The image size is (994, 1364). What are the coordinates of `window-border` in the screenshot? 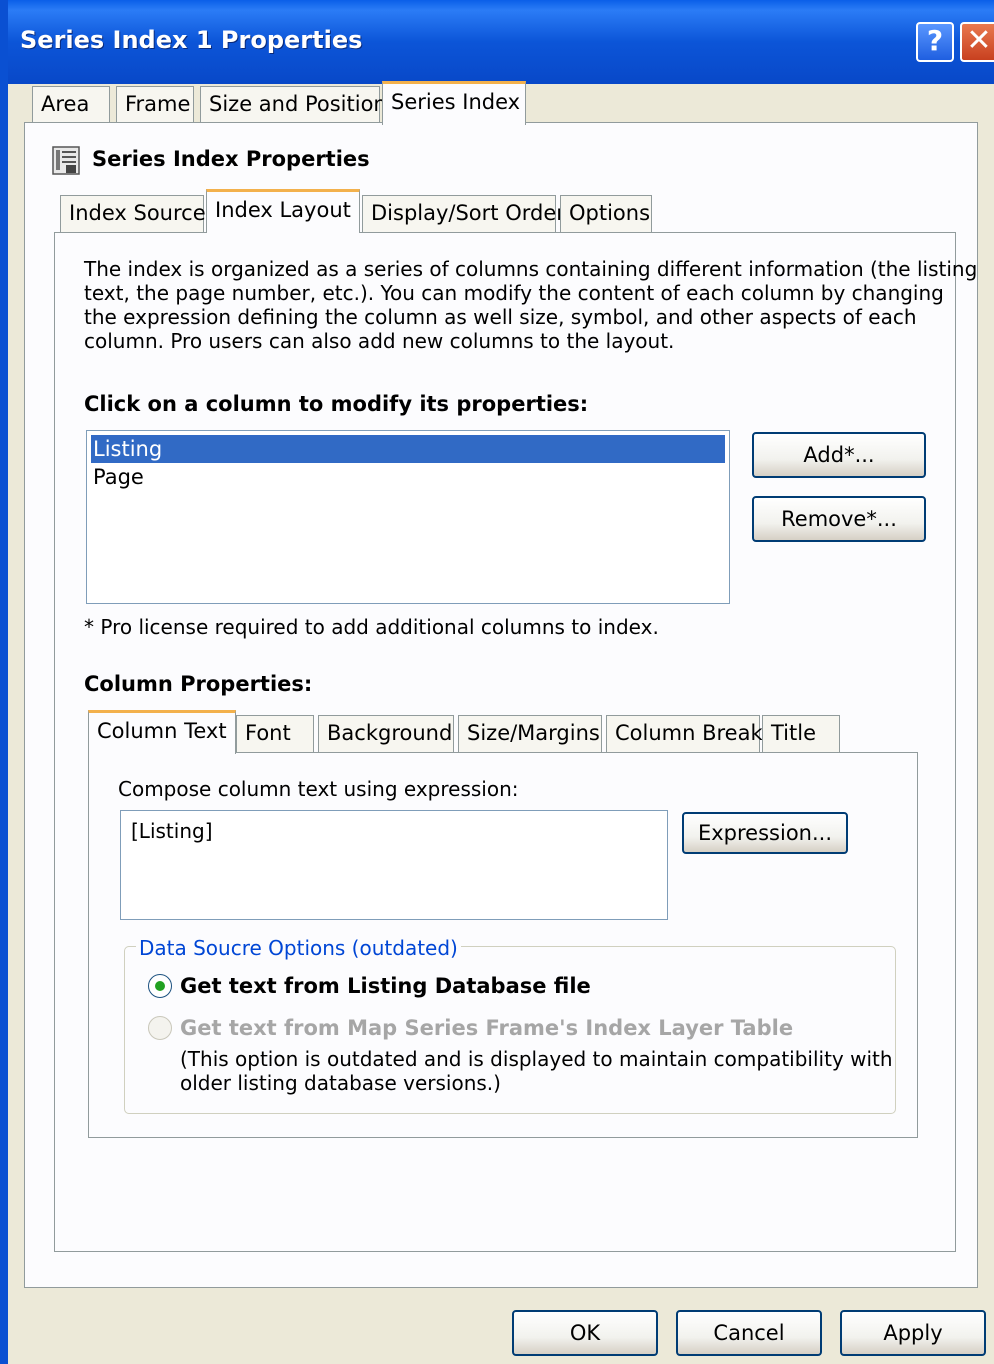 It's located at (4, 724).